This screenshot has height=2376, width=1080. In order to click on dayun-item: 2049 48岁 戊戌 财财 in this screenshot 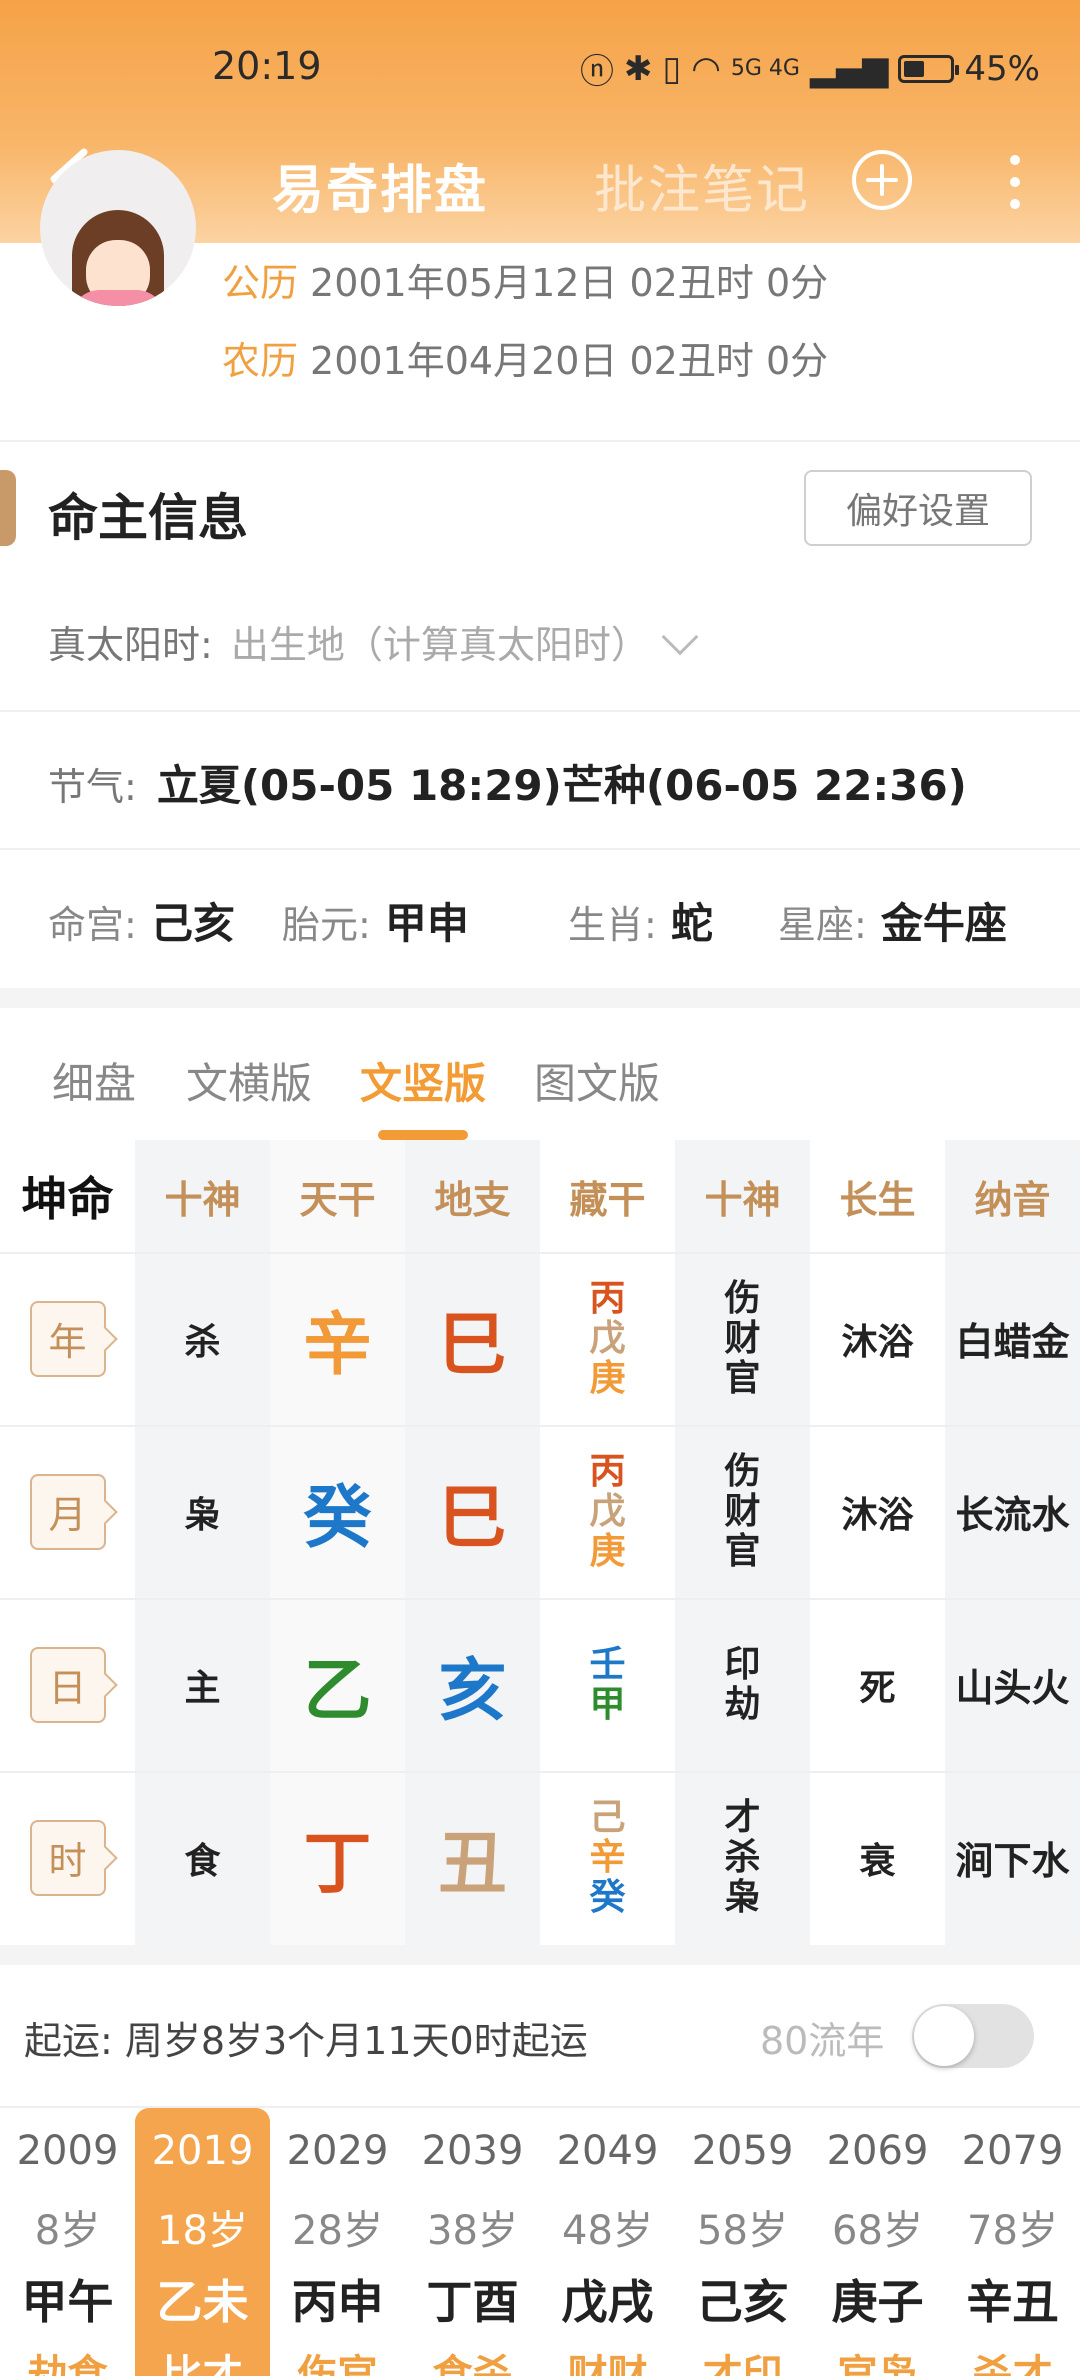, I will do `click(607, 2242)`.